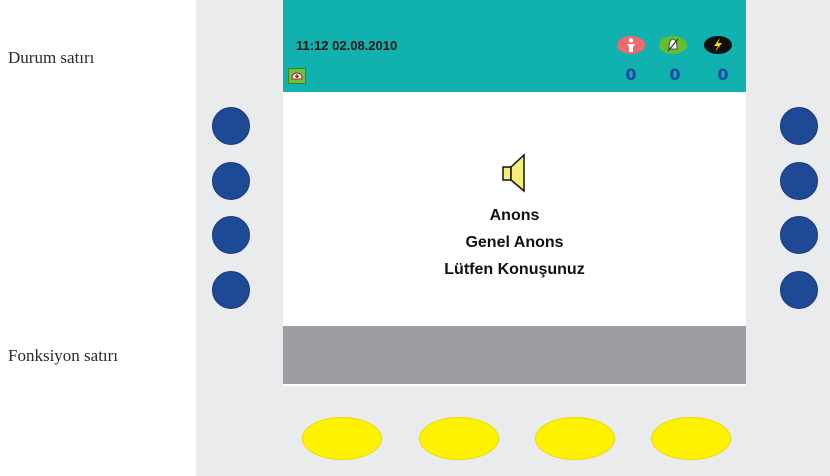 This screenshot has height=476, width=830. Describe the element at coordinates (723, 74) in the screenshot. I see `power-count: 0` at that location.